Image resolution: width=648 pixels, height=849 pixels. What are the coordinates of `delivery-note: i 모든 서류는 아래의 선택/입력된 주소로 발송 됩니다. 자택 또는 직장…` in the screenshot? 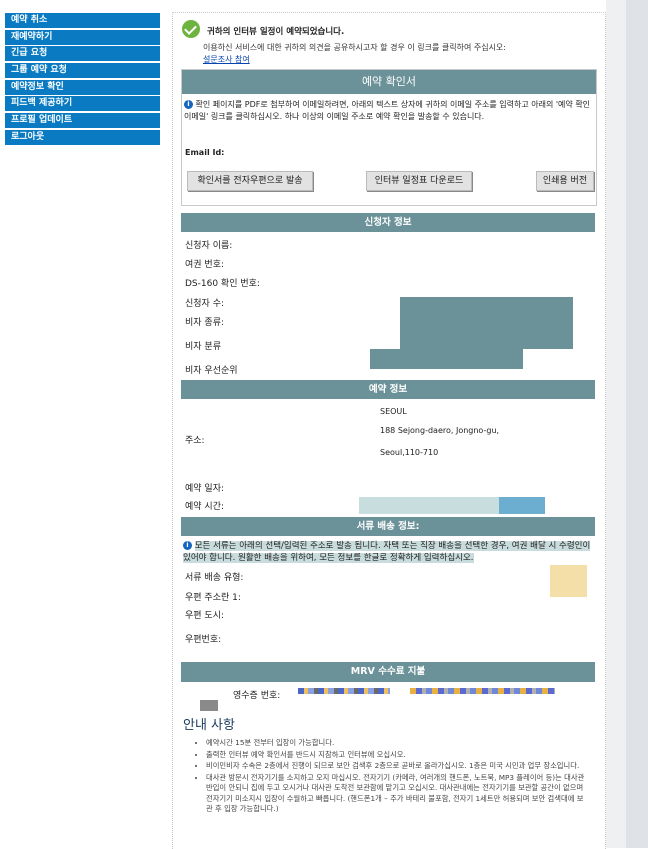 It's located at (388, 552).